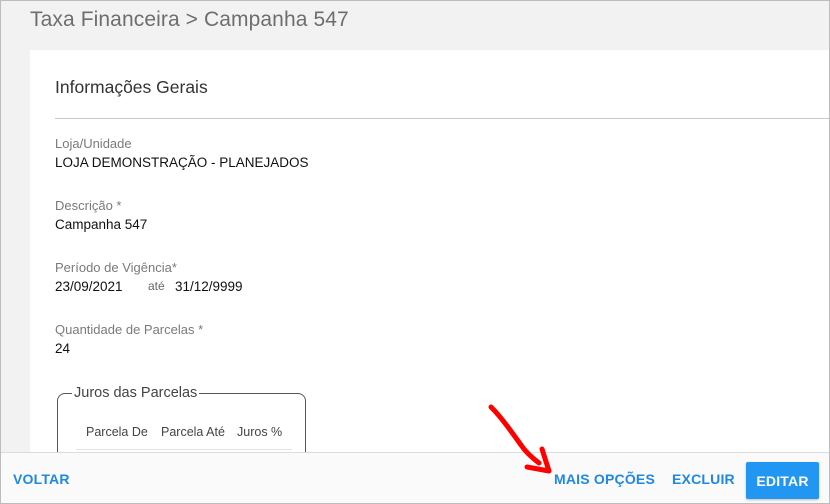 Image resolution: width=830 pixels, height=504 pixels. Describe the element at coordinates (209, 286) in the screenshot. I see `periodo-end-value: 31/12/9999` at that location.